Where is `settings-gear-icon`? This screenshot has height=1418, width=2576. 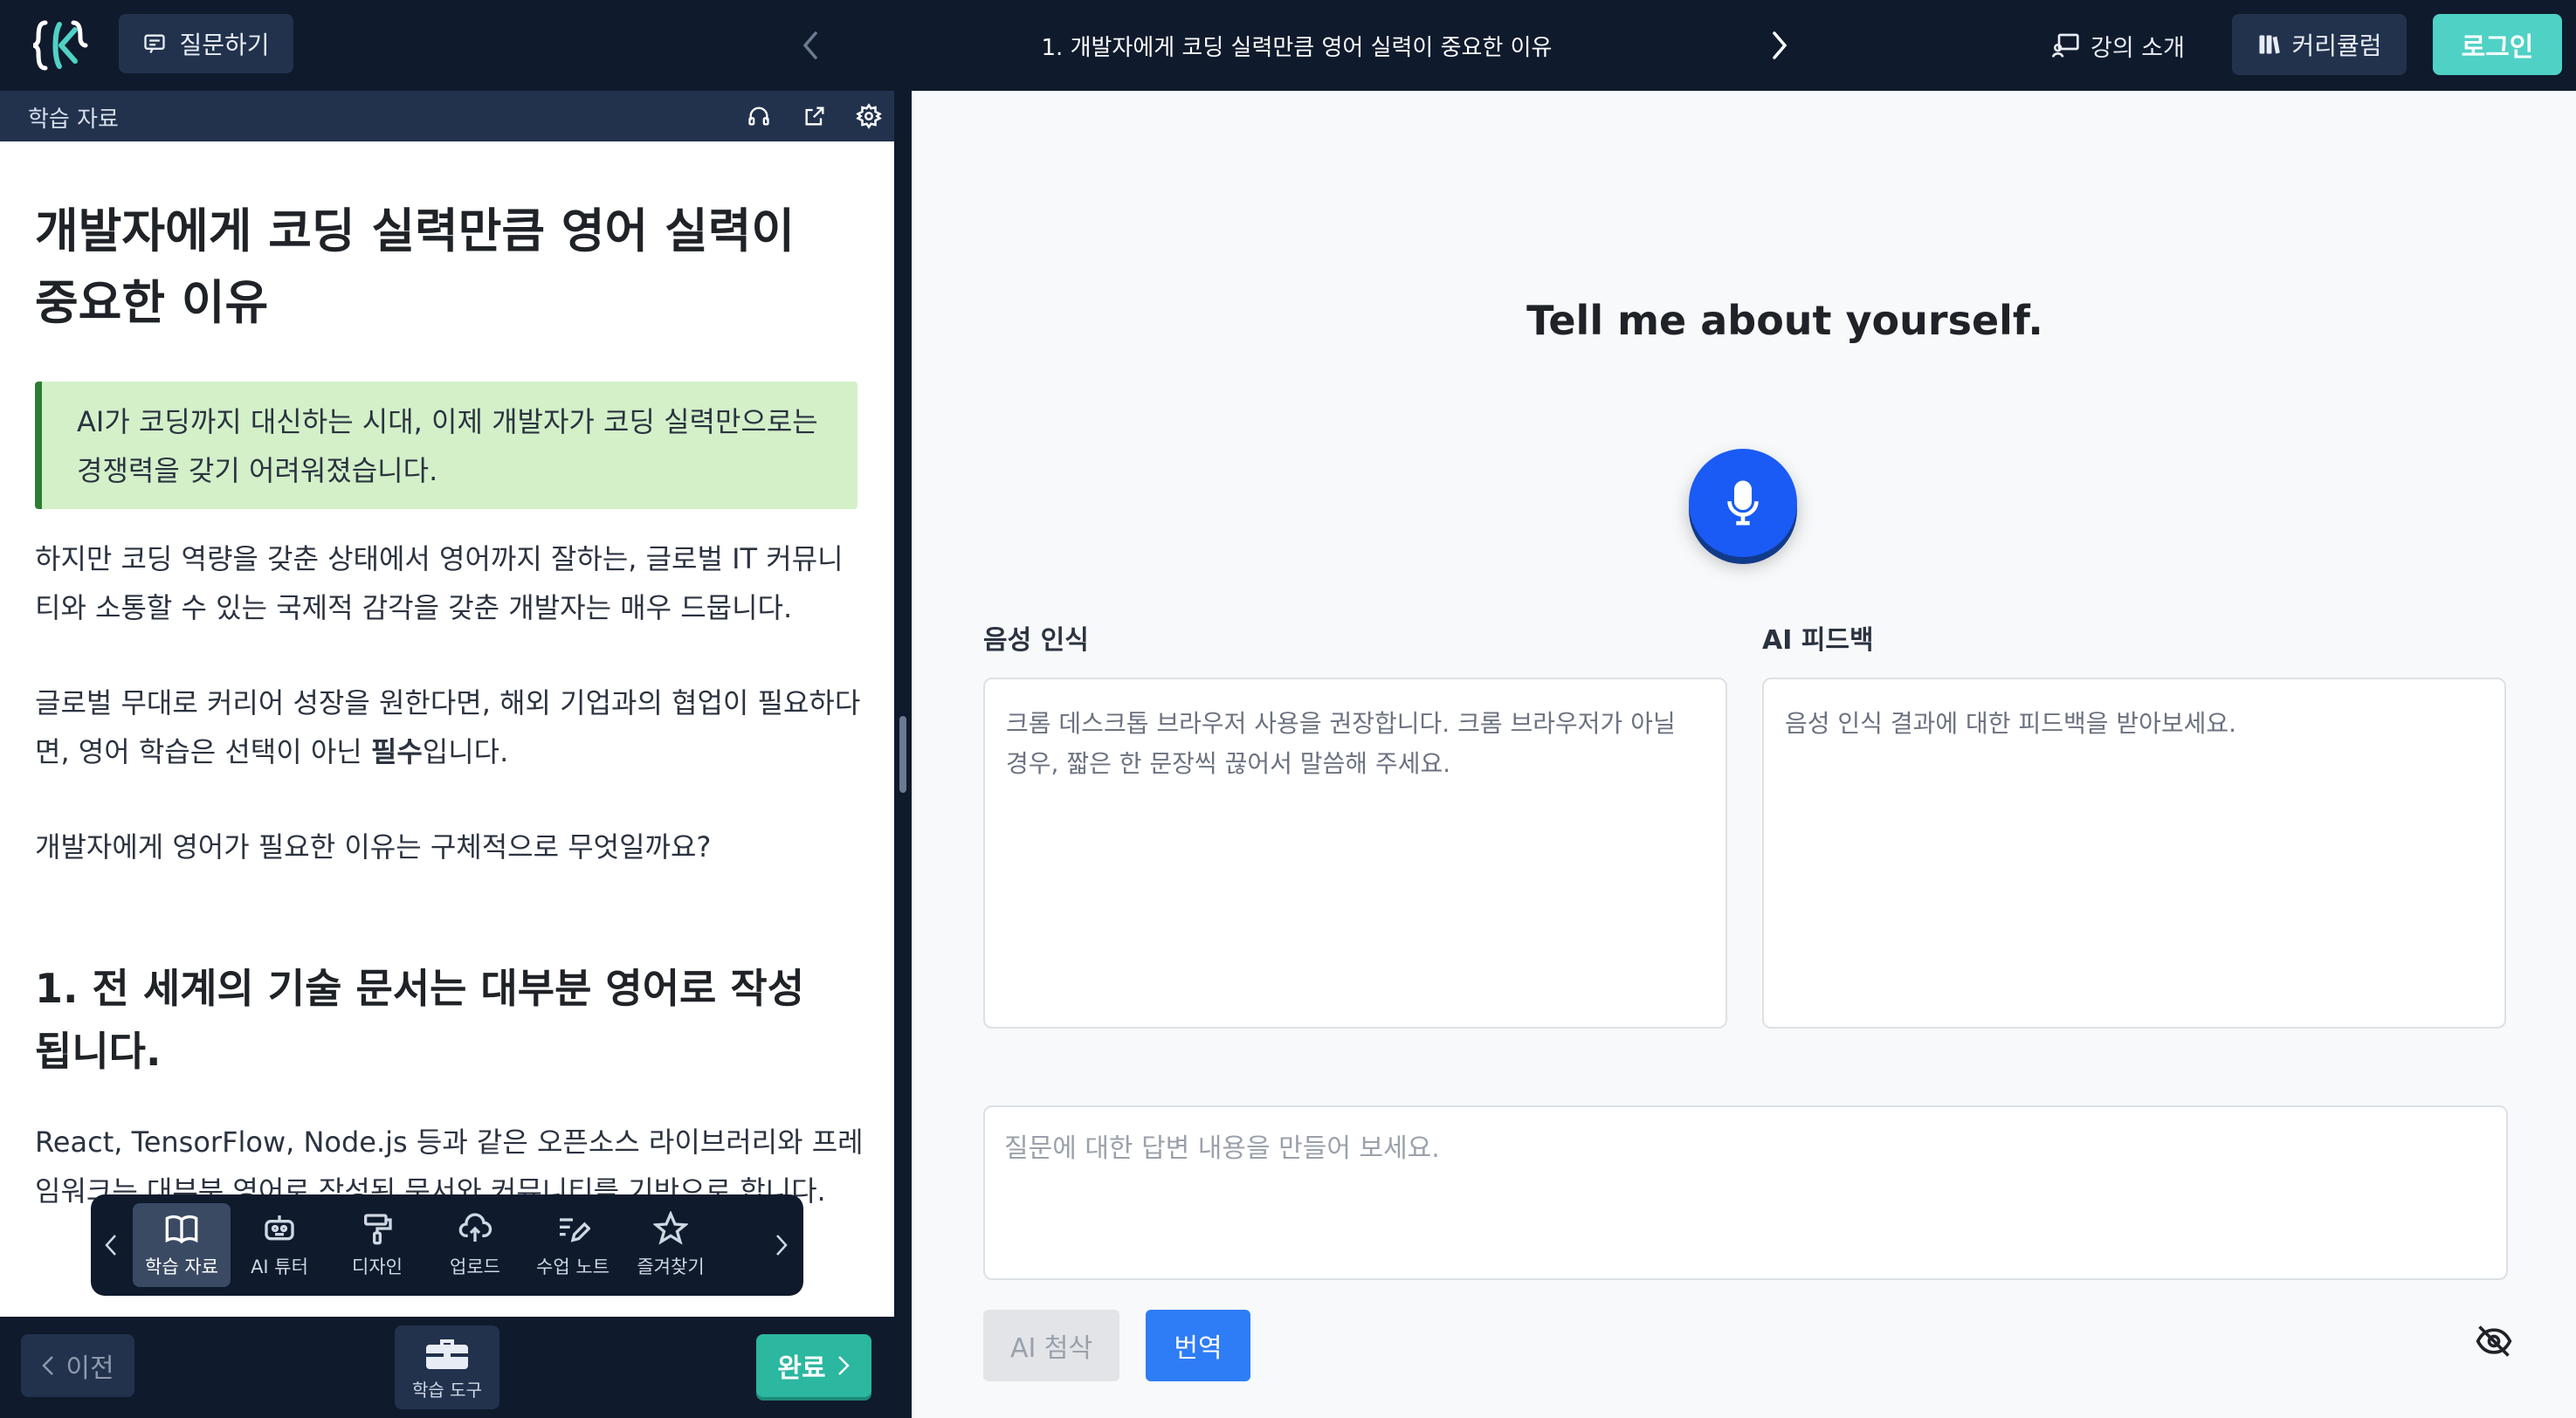
settings-gear-icon is located at coordinates (869, 116).